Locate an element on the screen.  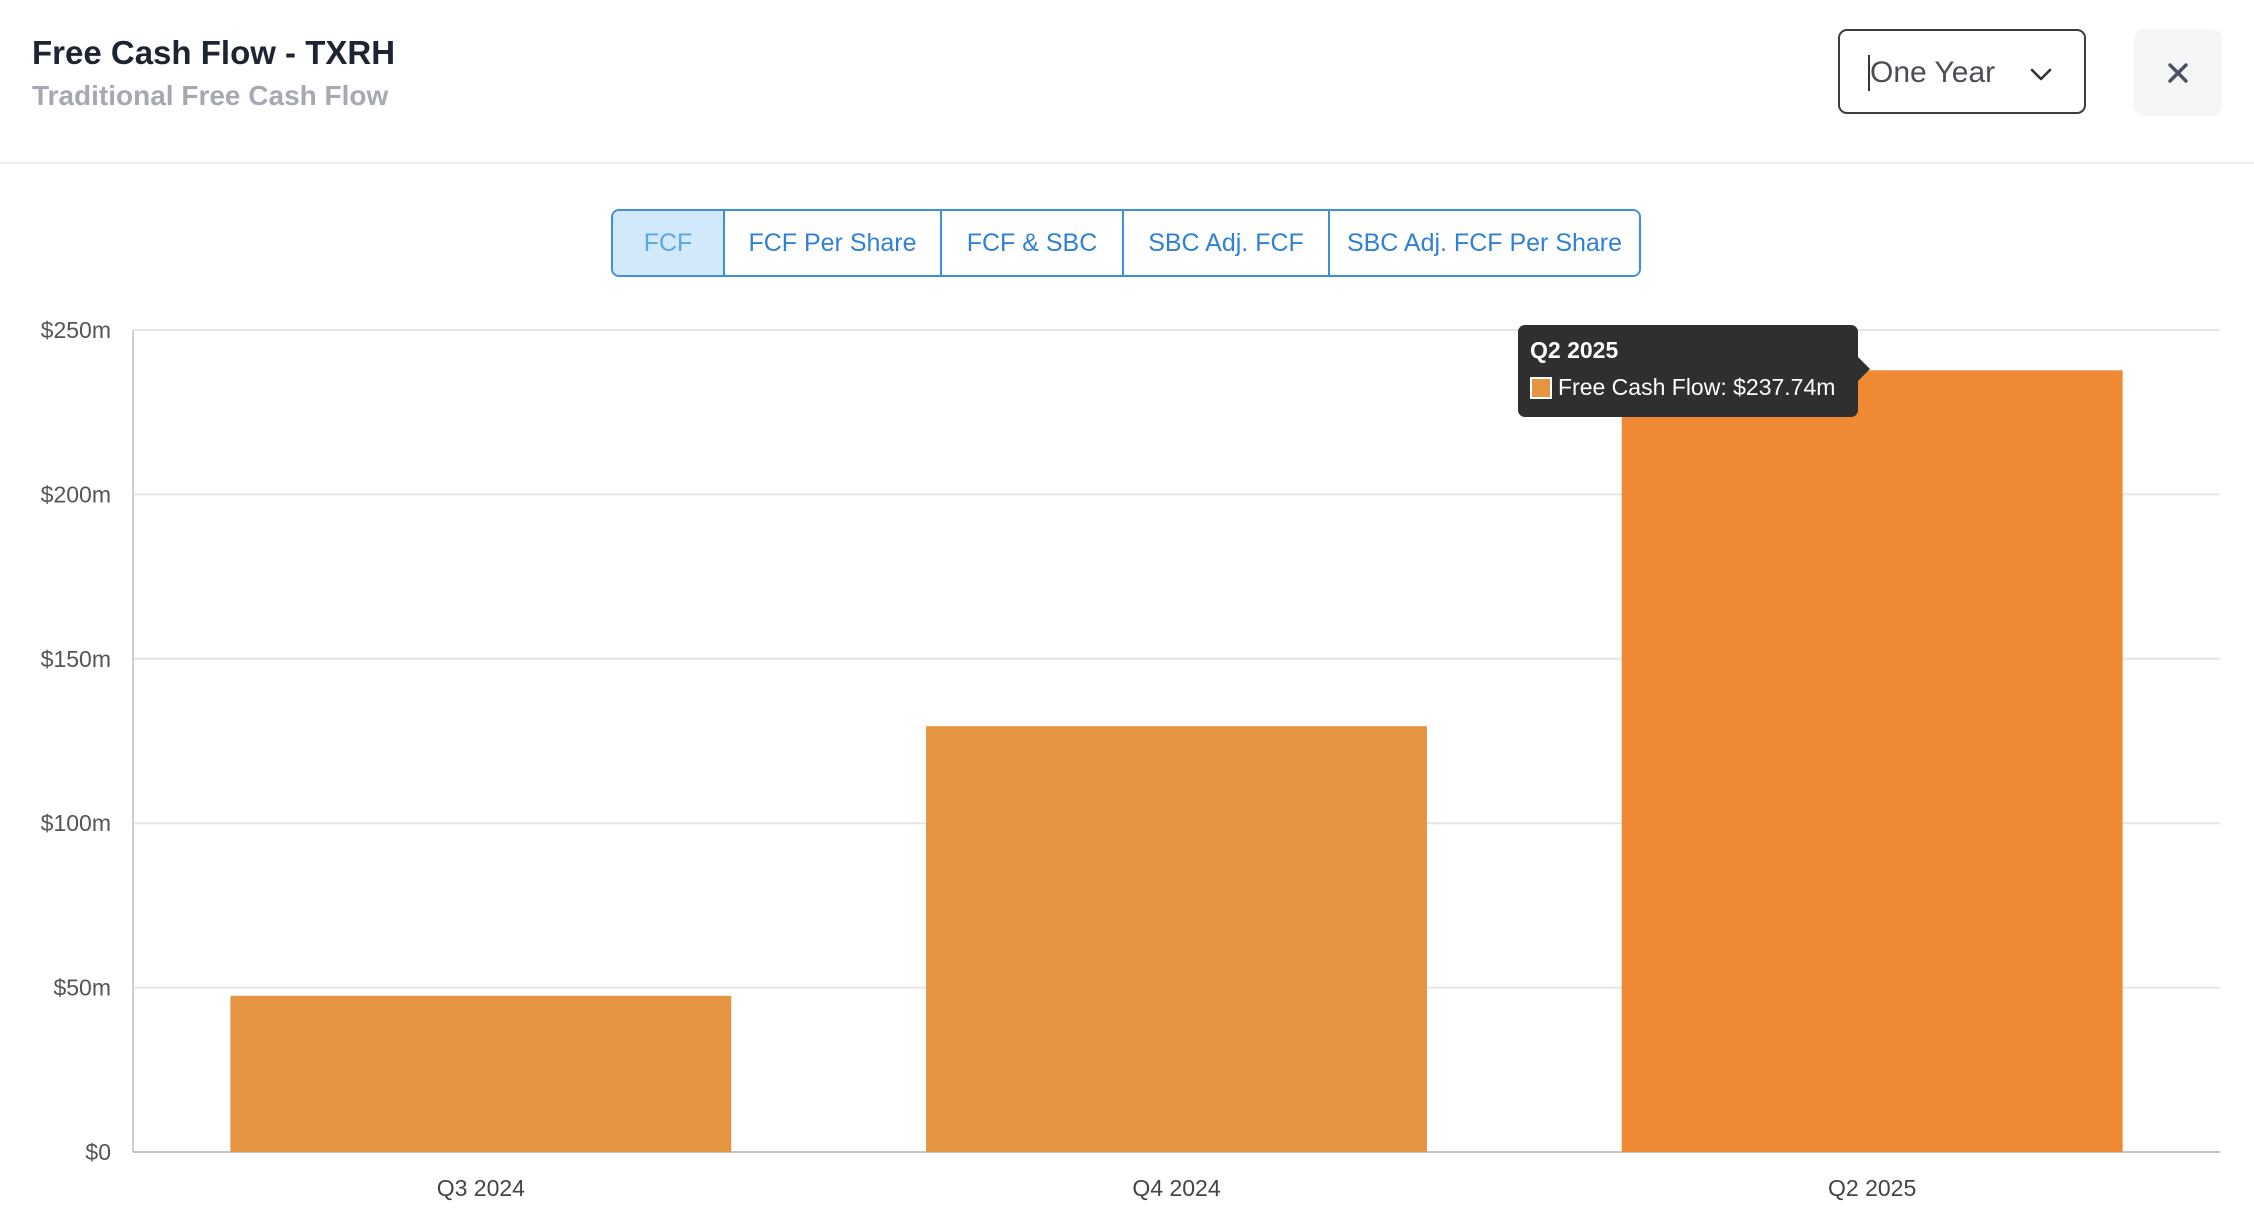
y-tick-label: $50m is located at coordinates (82, 988).